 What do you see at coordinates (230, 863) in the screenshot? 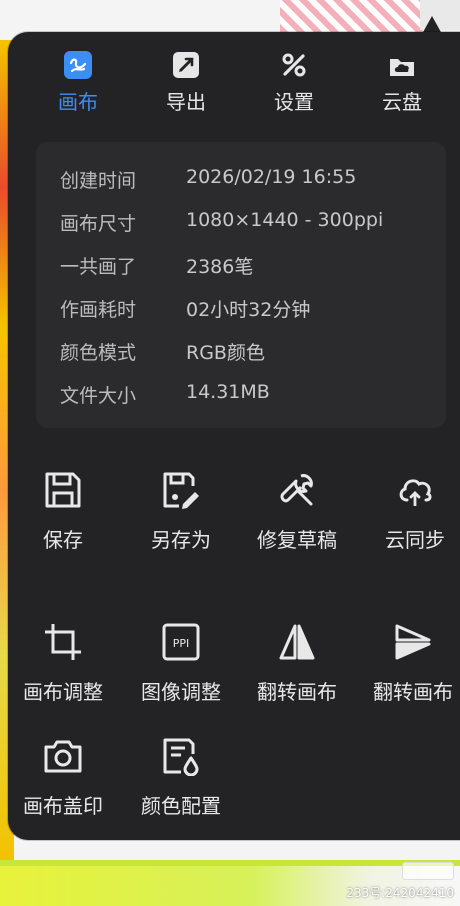
I see `canvas-artwork-stroke` at bounding box center [230, 863].